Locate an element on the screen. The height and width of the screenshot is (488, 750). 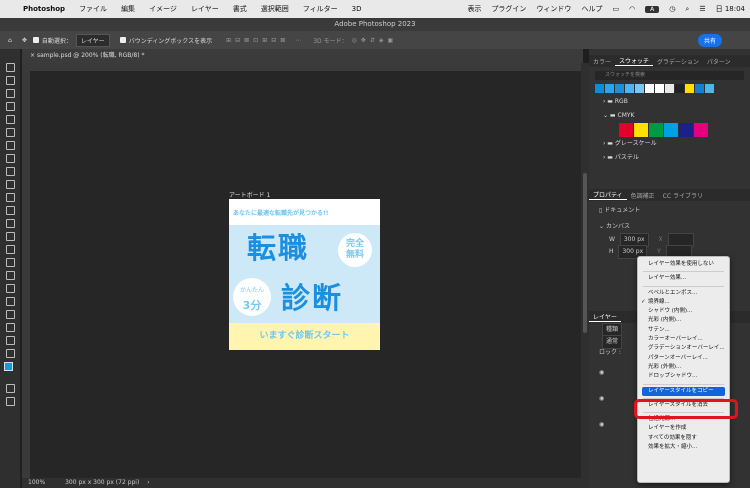
close-tab-icon: × is located at coordinates (33, 55).